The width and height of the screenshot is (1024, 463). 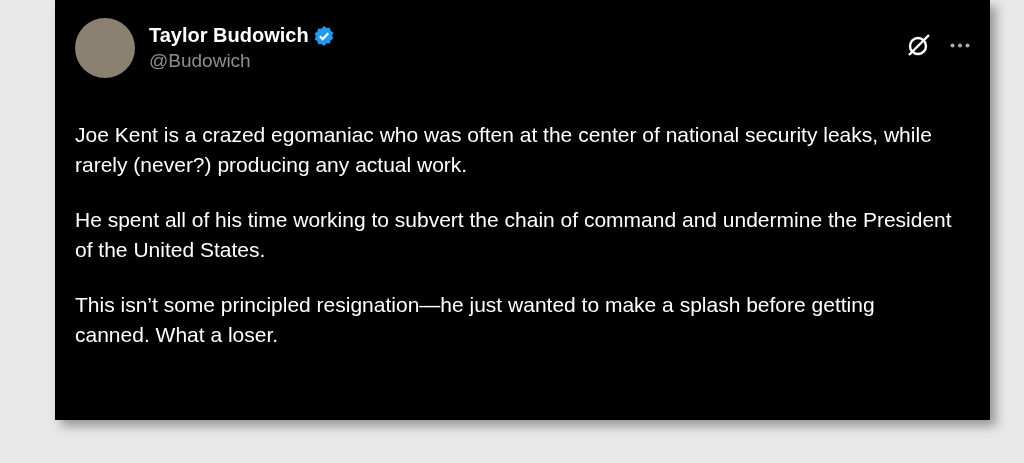 I want to click on post-paragraph: Joe Kent is a crazed egomaniac who was often at the center of national security leaks, while rarely (never?) producing any actual work., so click(x=504, y=150).